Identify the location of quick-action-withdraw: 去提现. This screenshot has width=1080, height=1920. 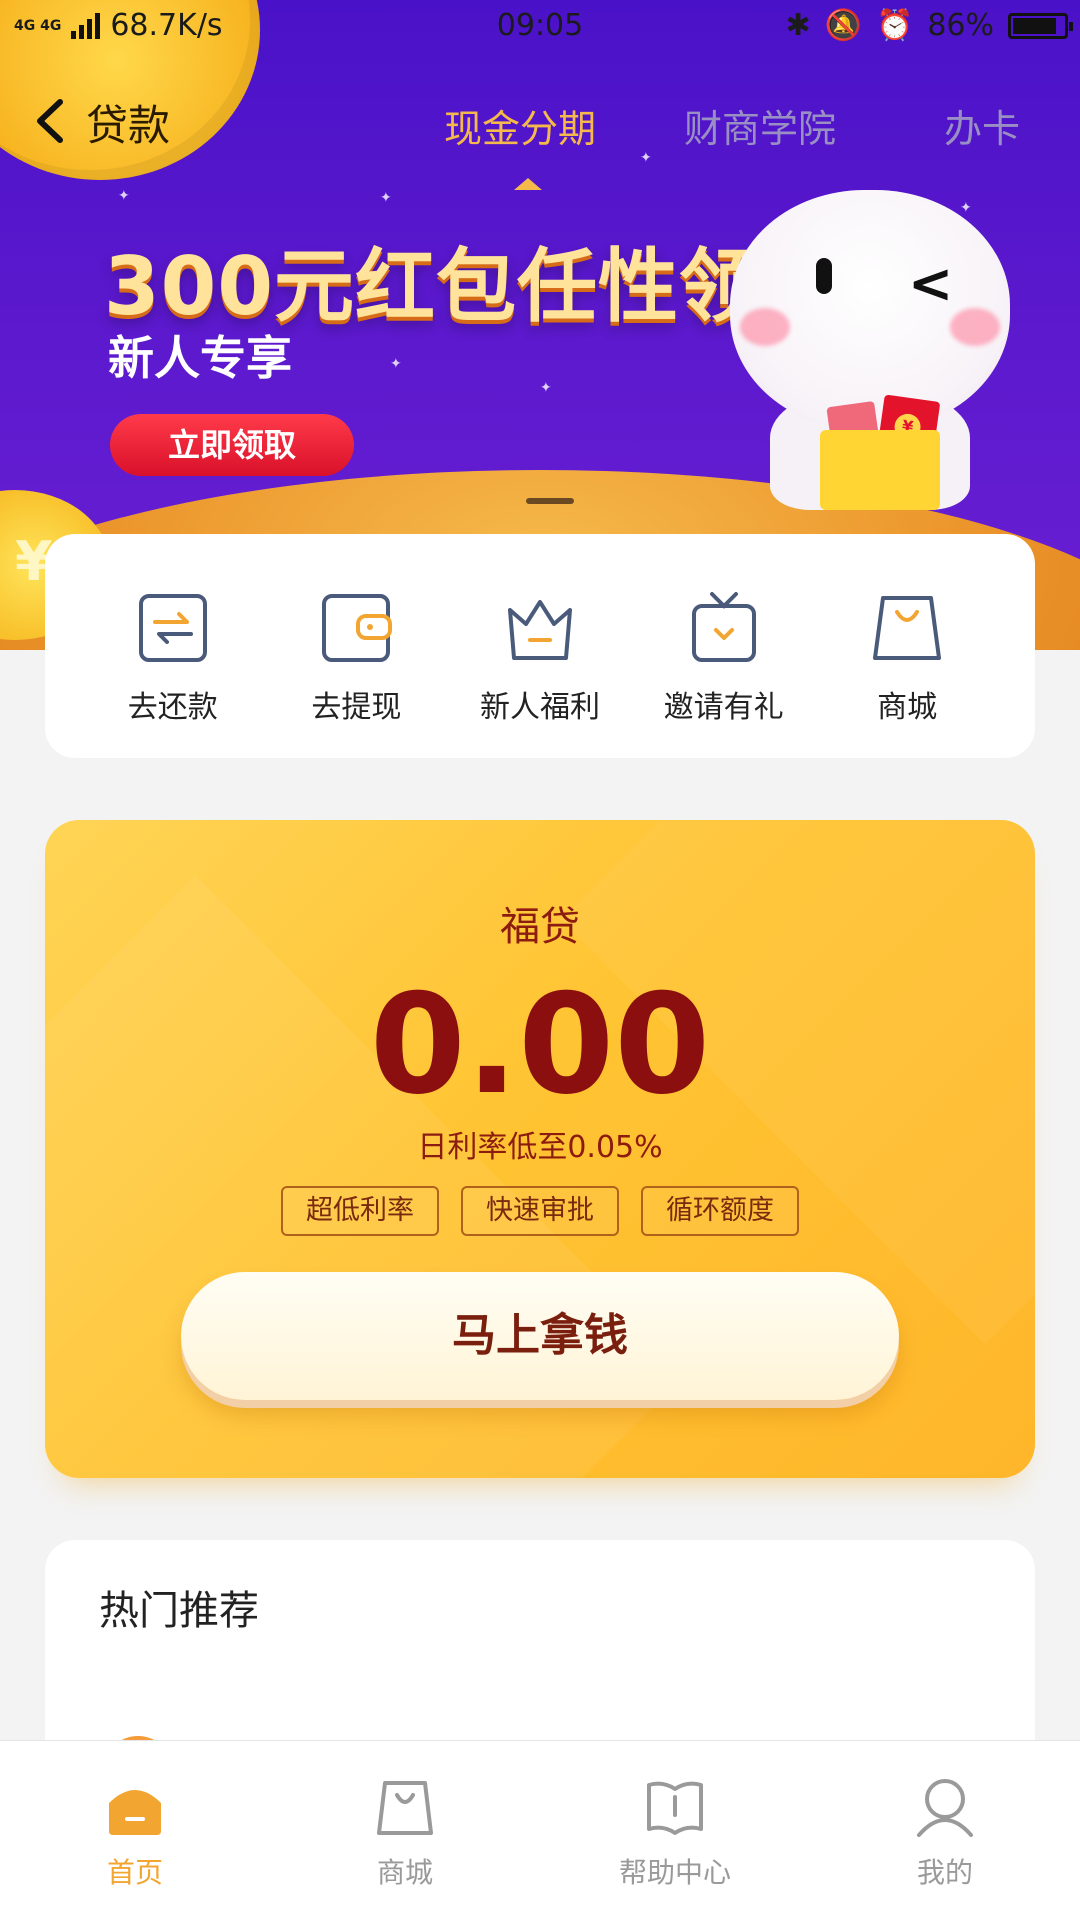
(356, 657).